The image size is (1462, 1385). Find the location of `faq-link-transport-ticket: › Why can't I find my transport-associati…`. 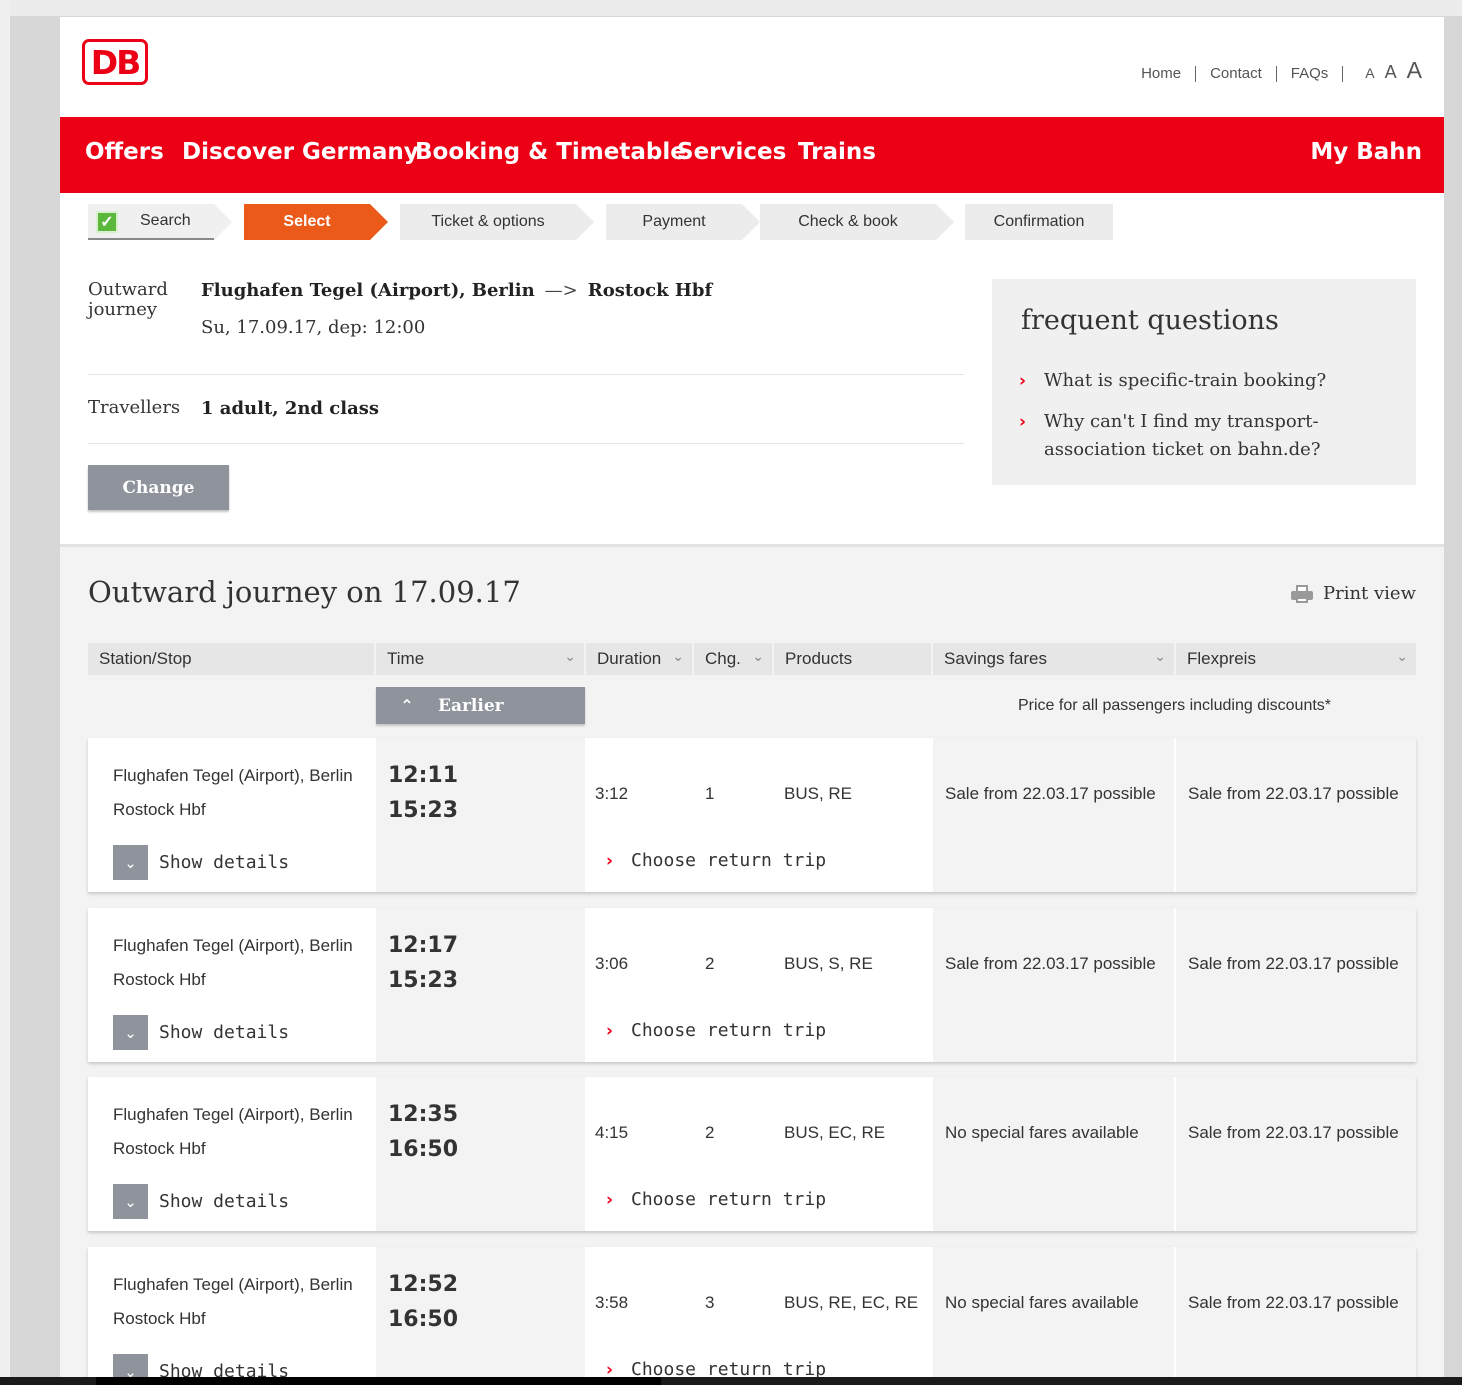

faq-link-transport-ticket: › Why can't I find my transport-associati… is located at coordinates (1214, 436).